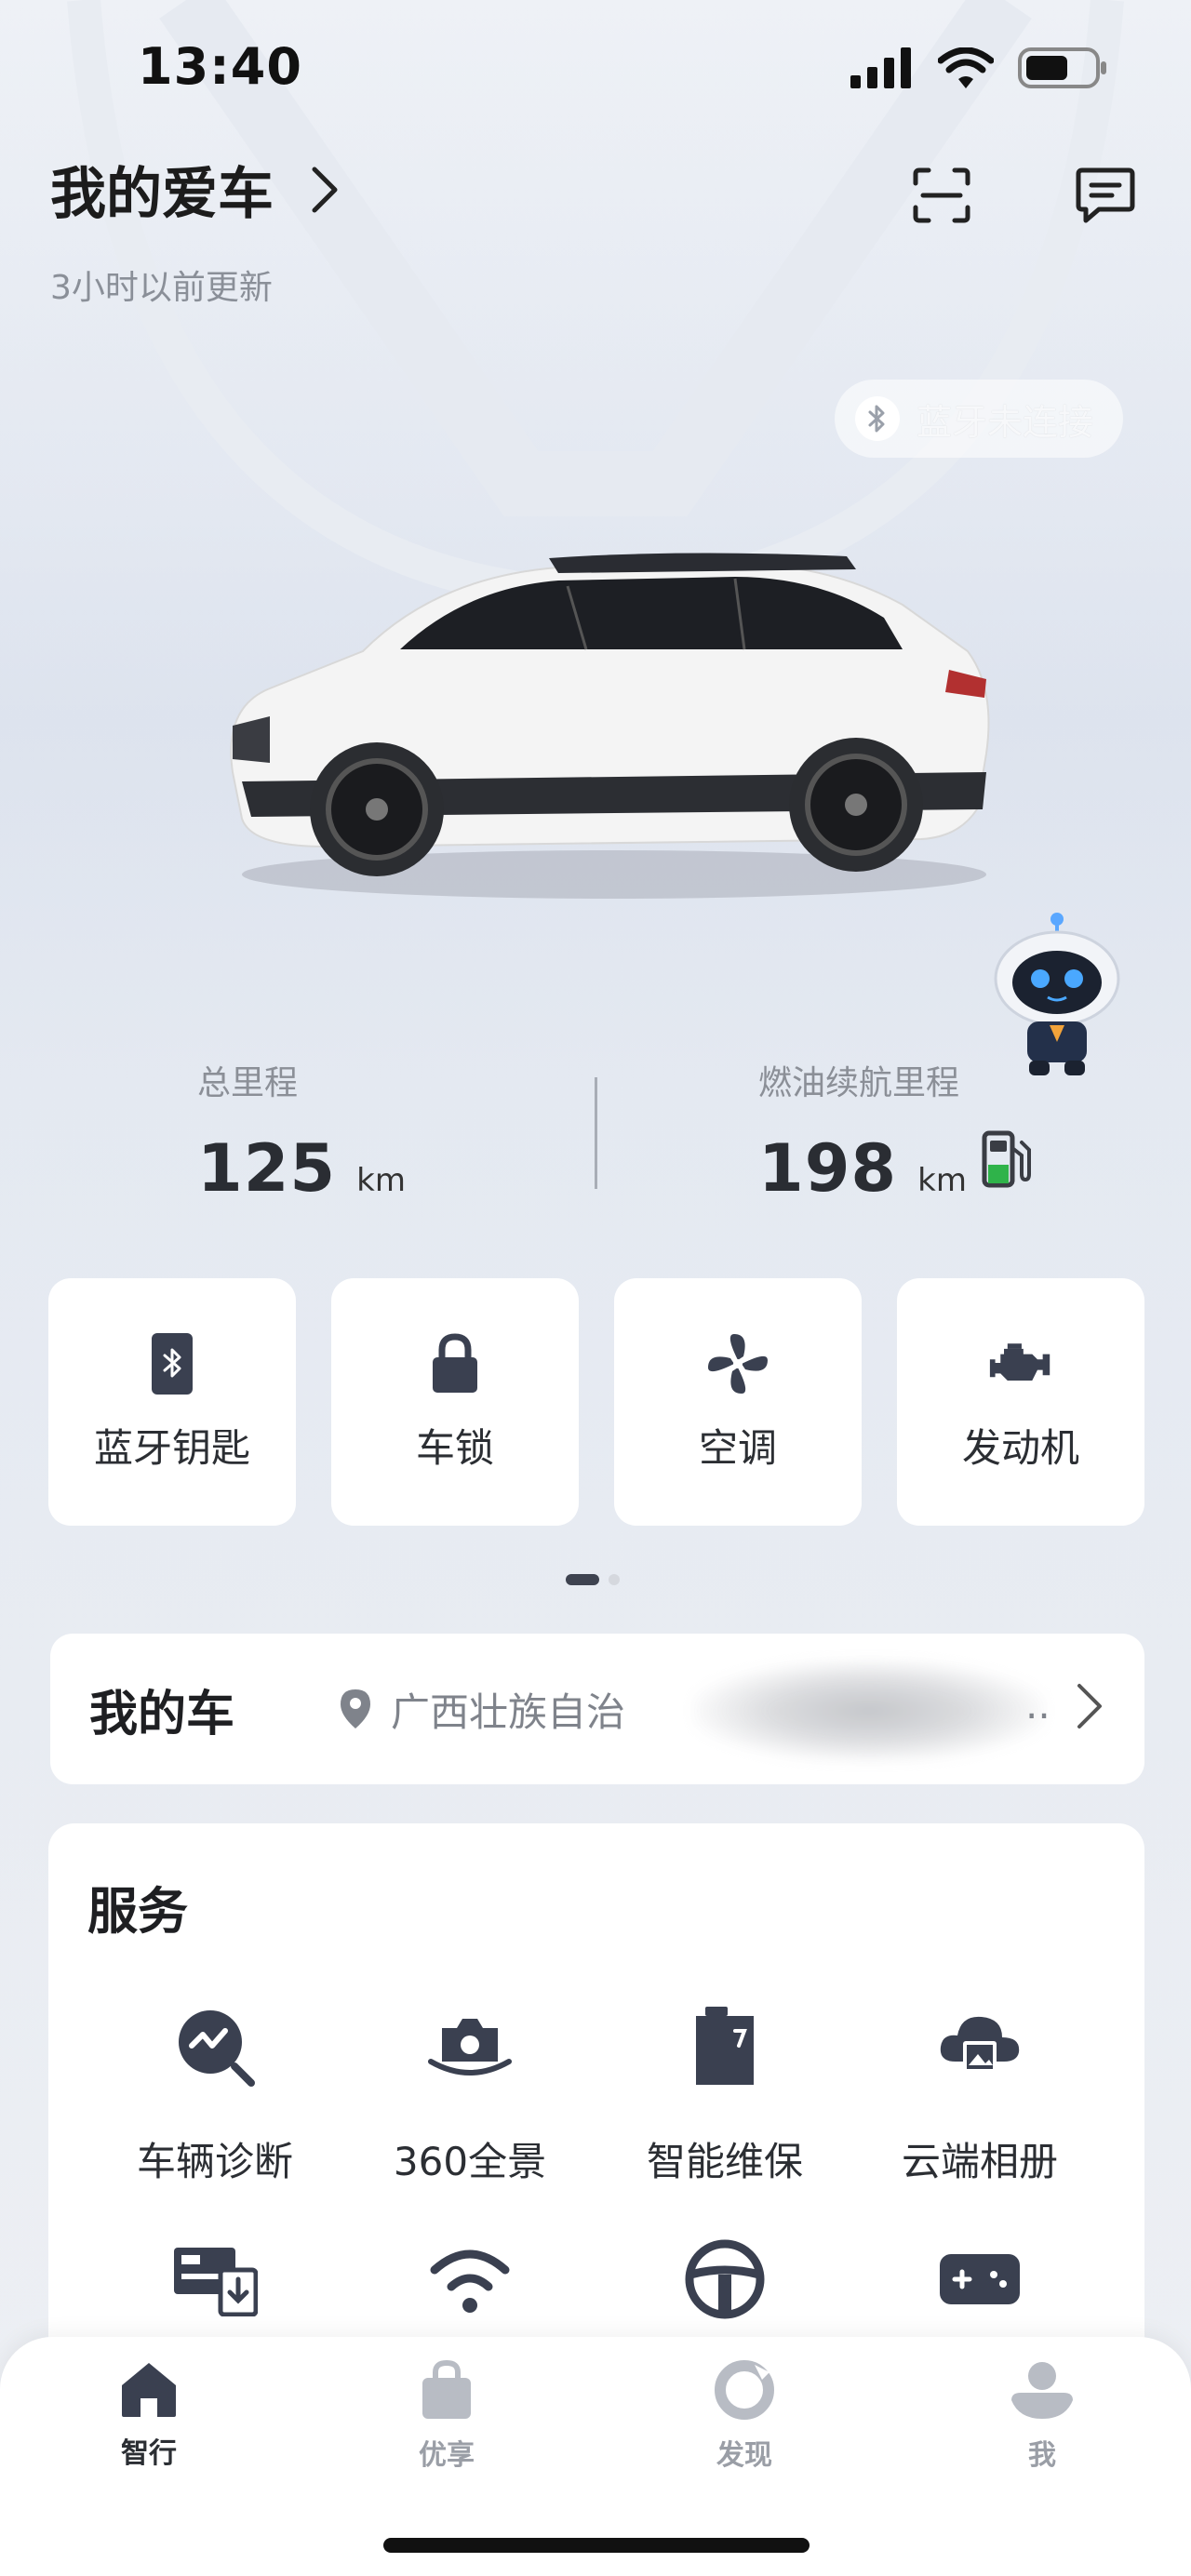 The height and width of the screenshot is (2576, 1191). What do you see at coordinates (214, 2279) in the screenshot?
I see `dashcam-download-icon` at bounding box center [214, 2279].